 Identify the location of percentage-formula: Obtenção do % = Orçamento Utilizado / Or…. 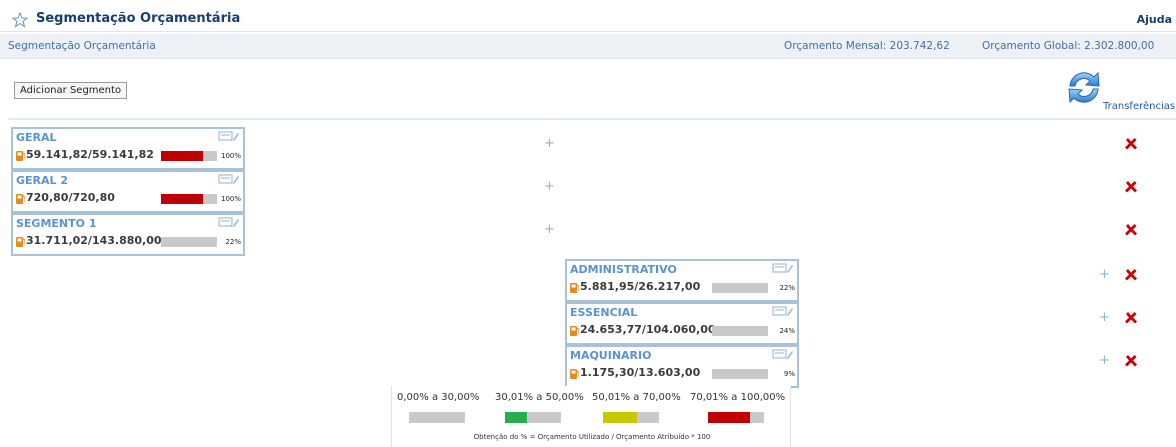
(592, 437).